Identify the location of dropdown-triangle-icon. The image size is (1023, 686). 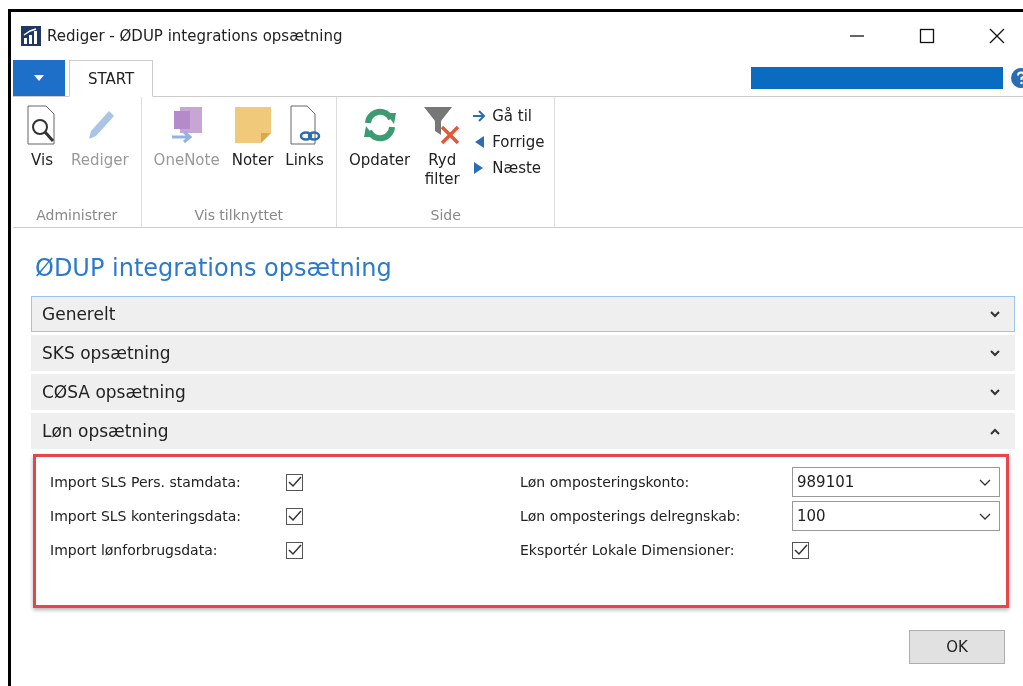
(39, 78).